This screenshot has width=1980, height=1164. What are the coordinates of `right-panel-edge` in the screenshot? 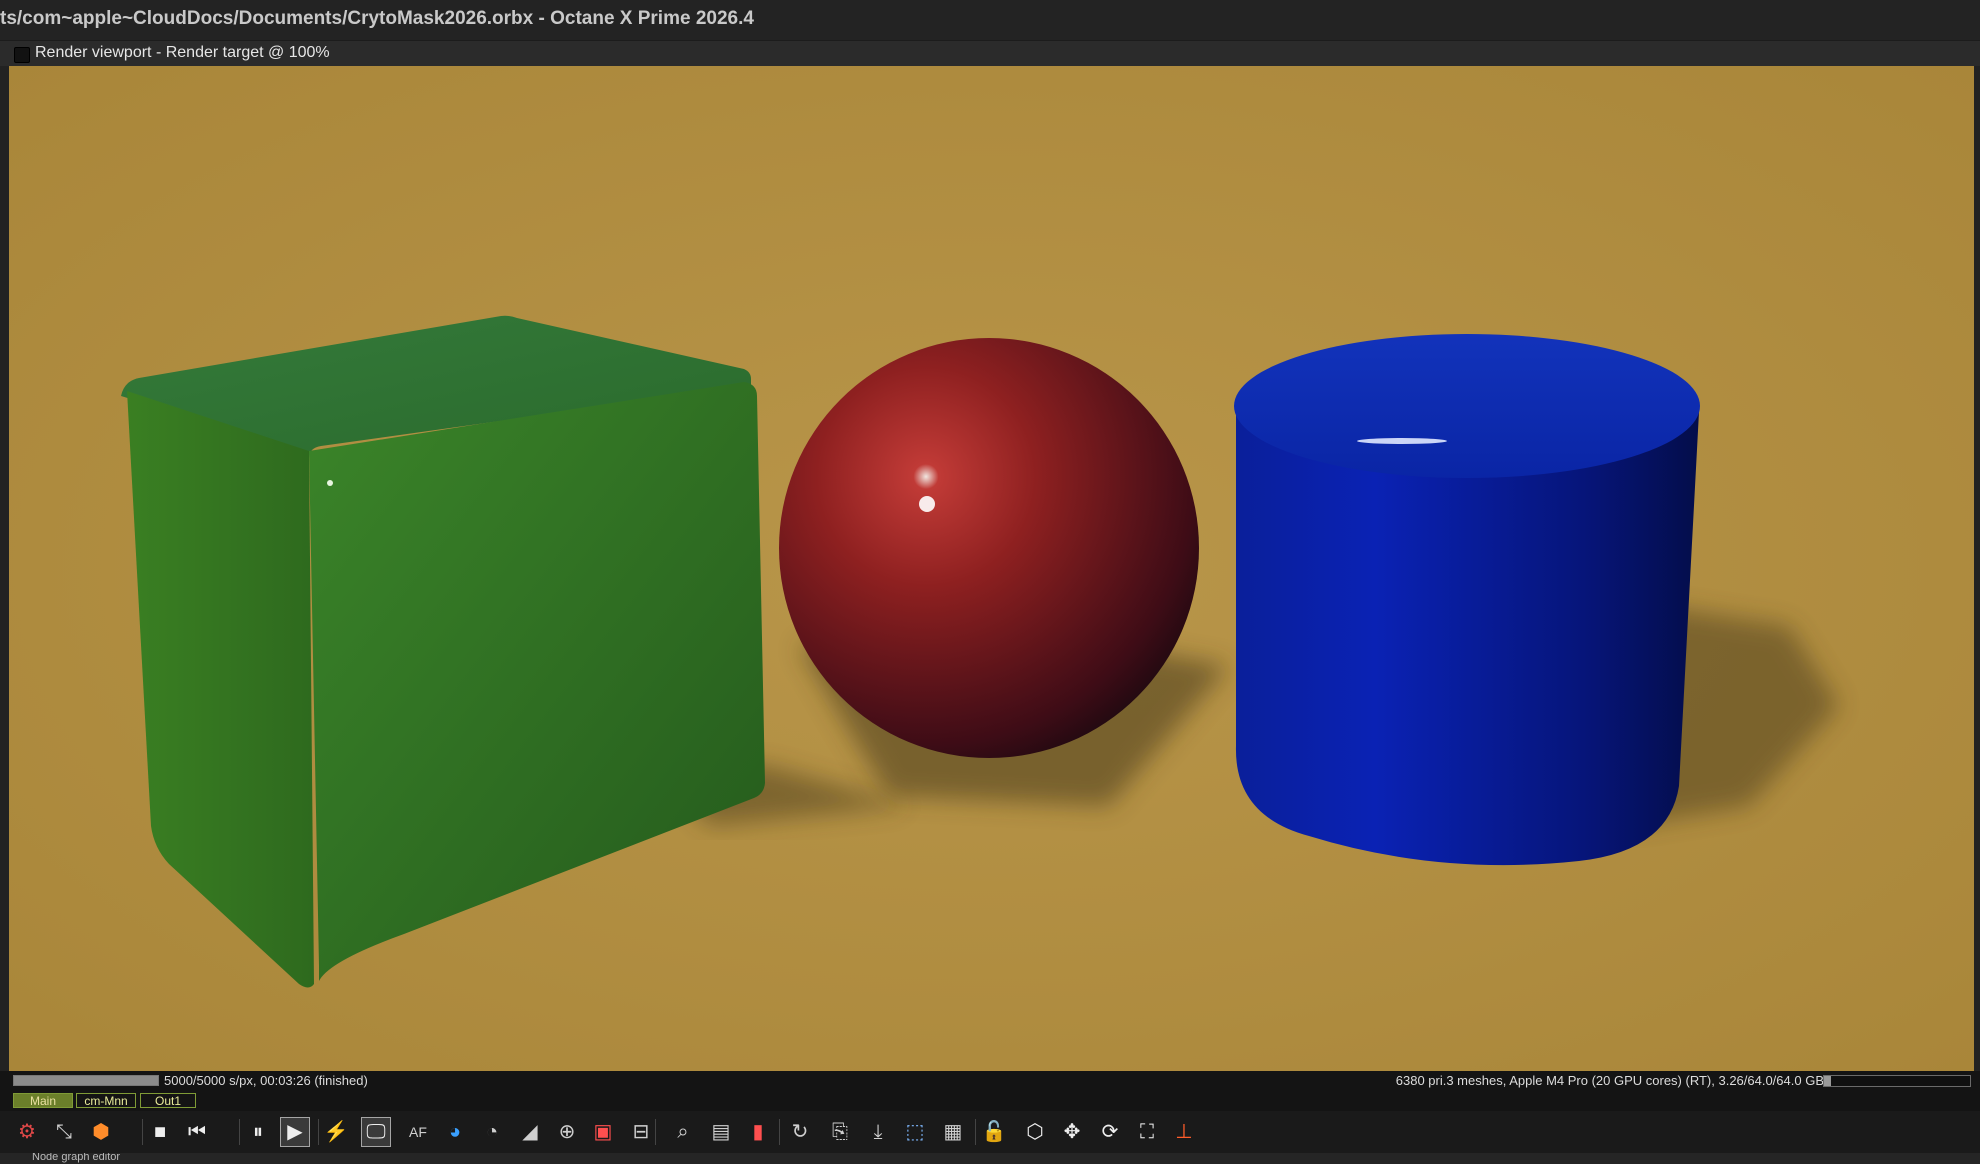 It's located at (1977, 568).